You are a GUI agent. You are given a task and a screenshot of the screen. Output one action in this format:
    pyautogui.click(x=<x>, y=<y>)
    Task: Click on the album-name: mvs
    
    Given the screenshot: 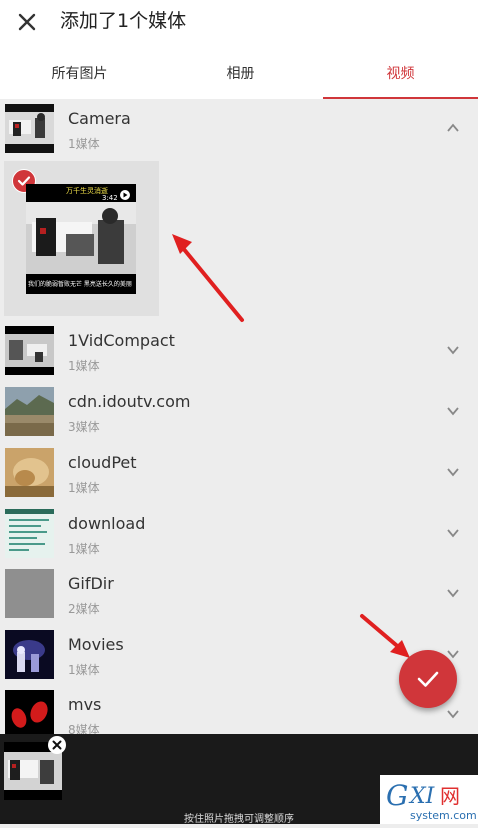 What is the action you would take?
    pyautogui.click(x=85, y=704)
    